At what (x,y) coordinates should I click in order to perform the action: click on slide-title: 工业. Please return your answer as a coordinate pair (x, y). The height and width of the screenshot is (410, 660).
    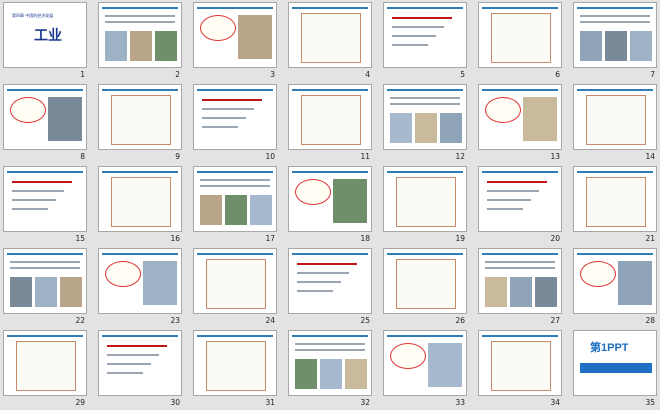
    Looking at the image, I should click on (48, 36).